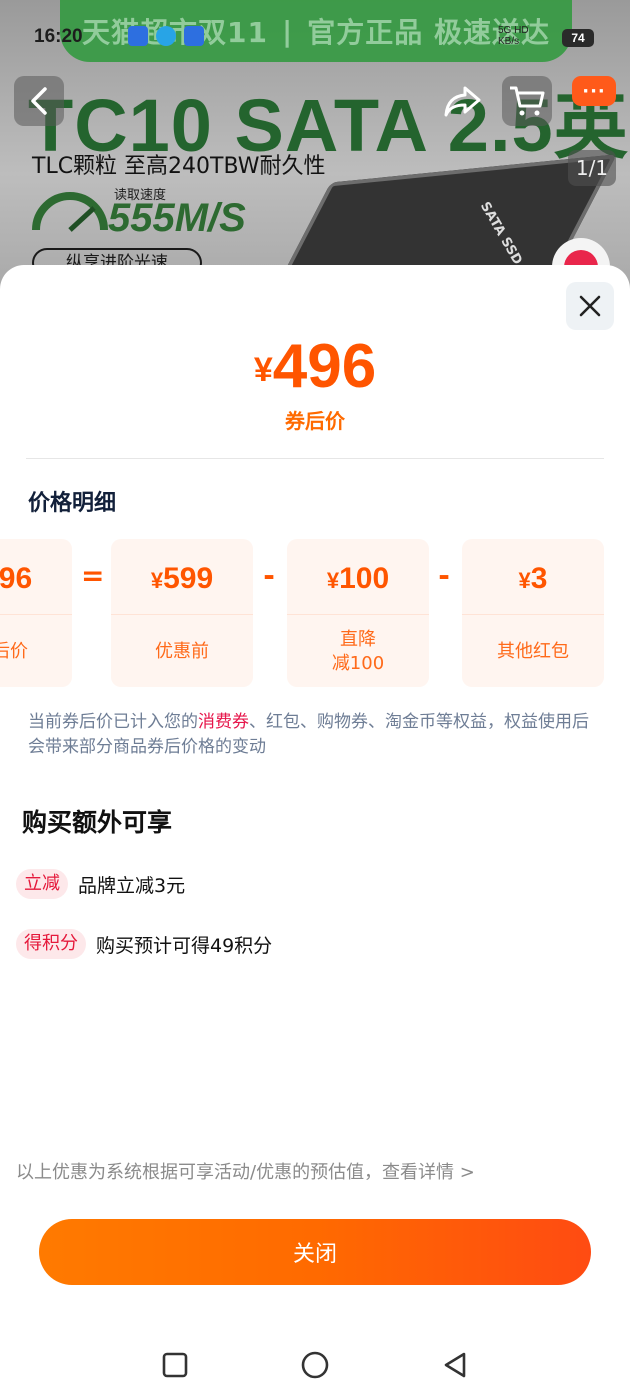 This screenshot has width=630, height=1400. I want to click on breakdown-value: ¥3, so click(533, 577).